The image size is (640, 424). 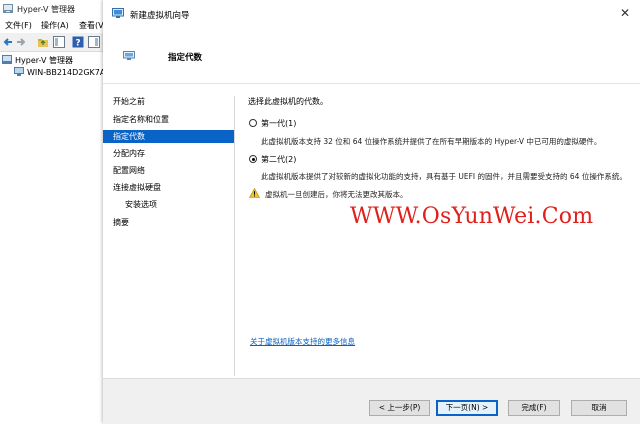 What do you see at coordinates (55, 25) in the screenshot?
I see `menu-action: 操作(A)` at bounding box center [55, 25].